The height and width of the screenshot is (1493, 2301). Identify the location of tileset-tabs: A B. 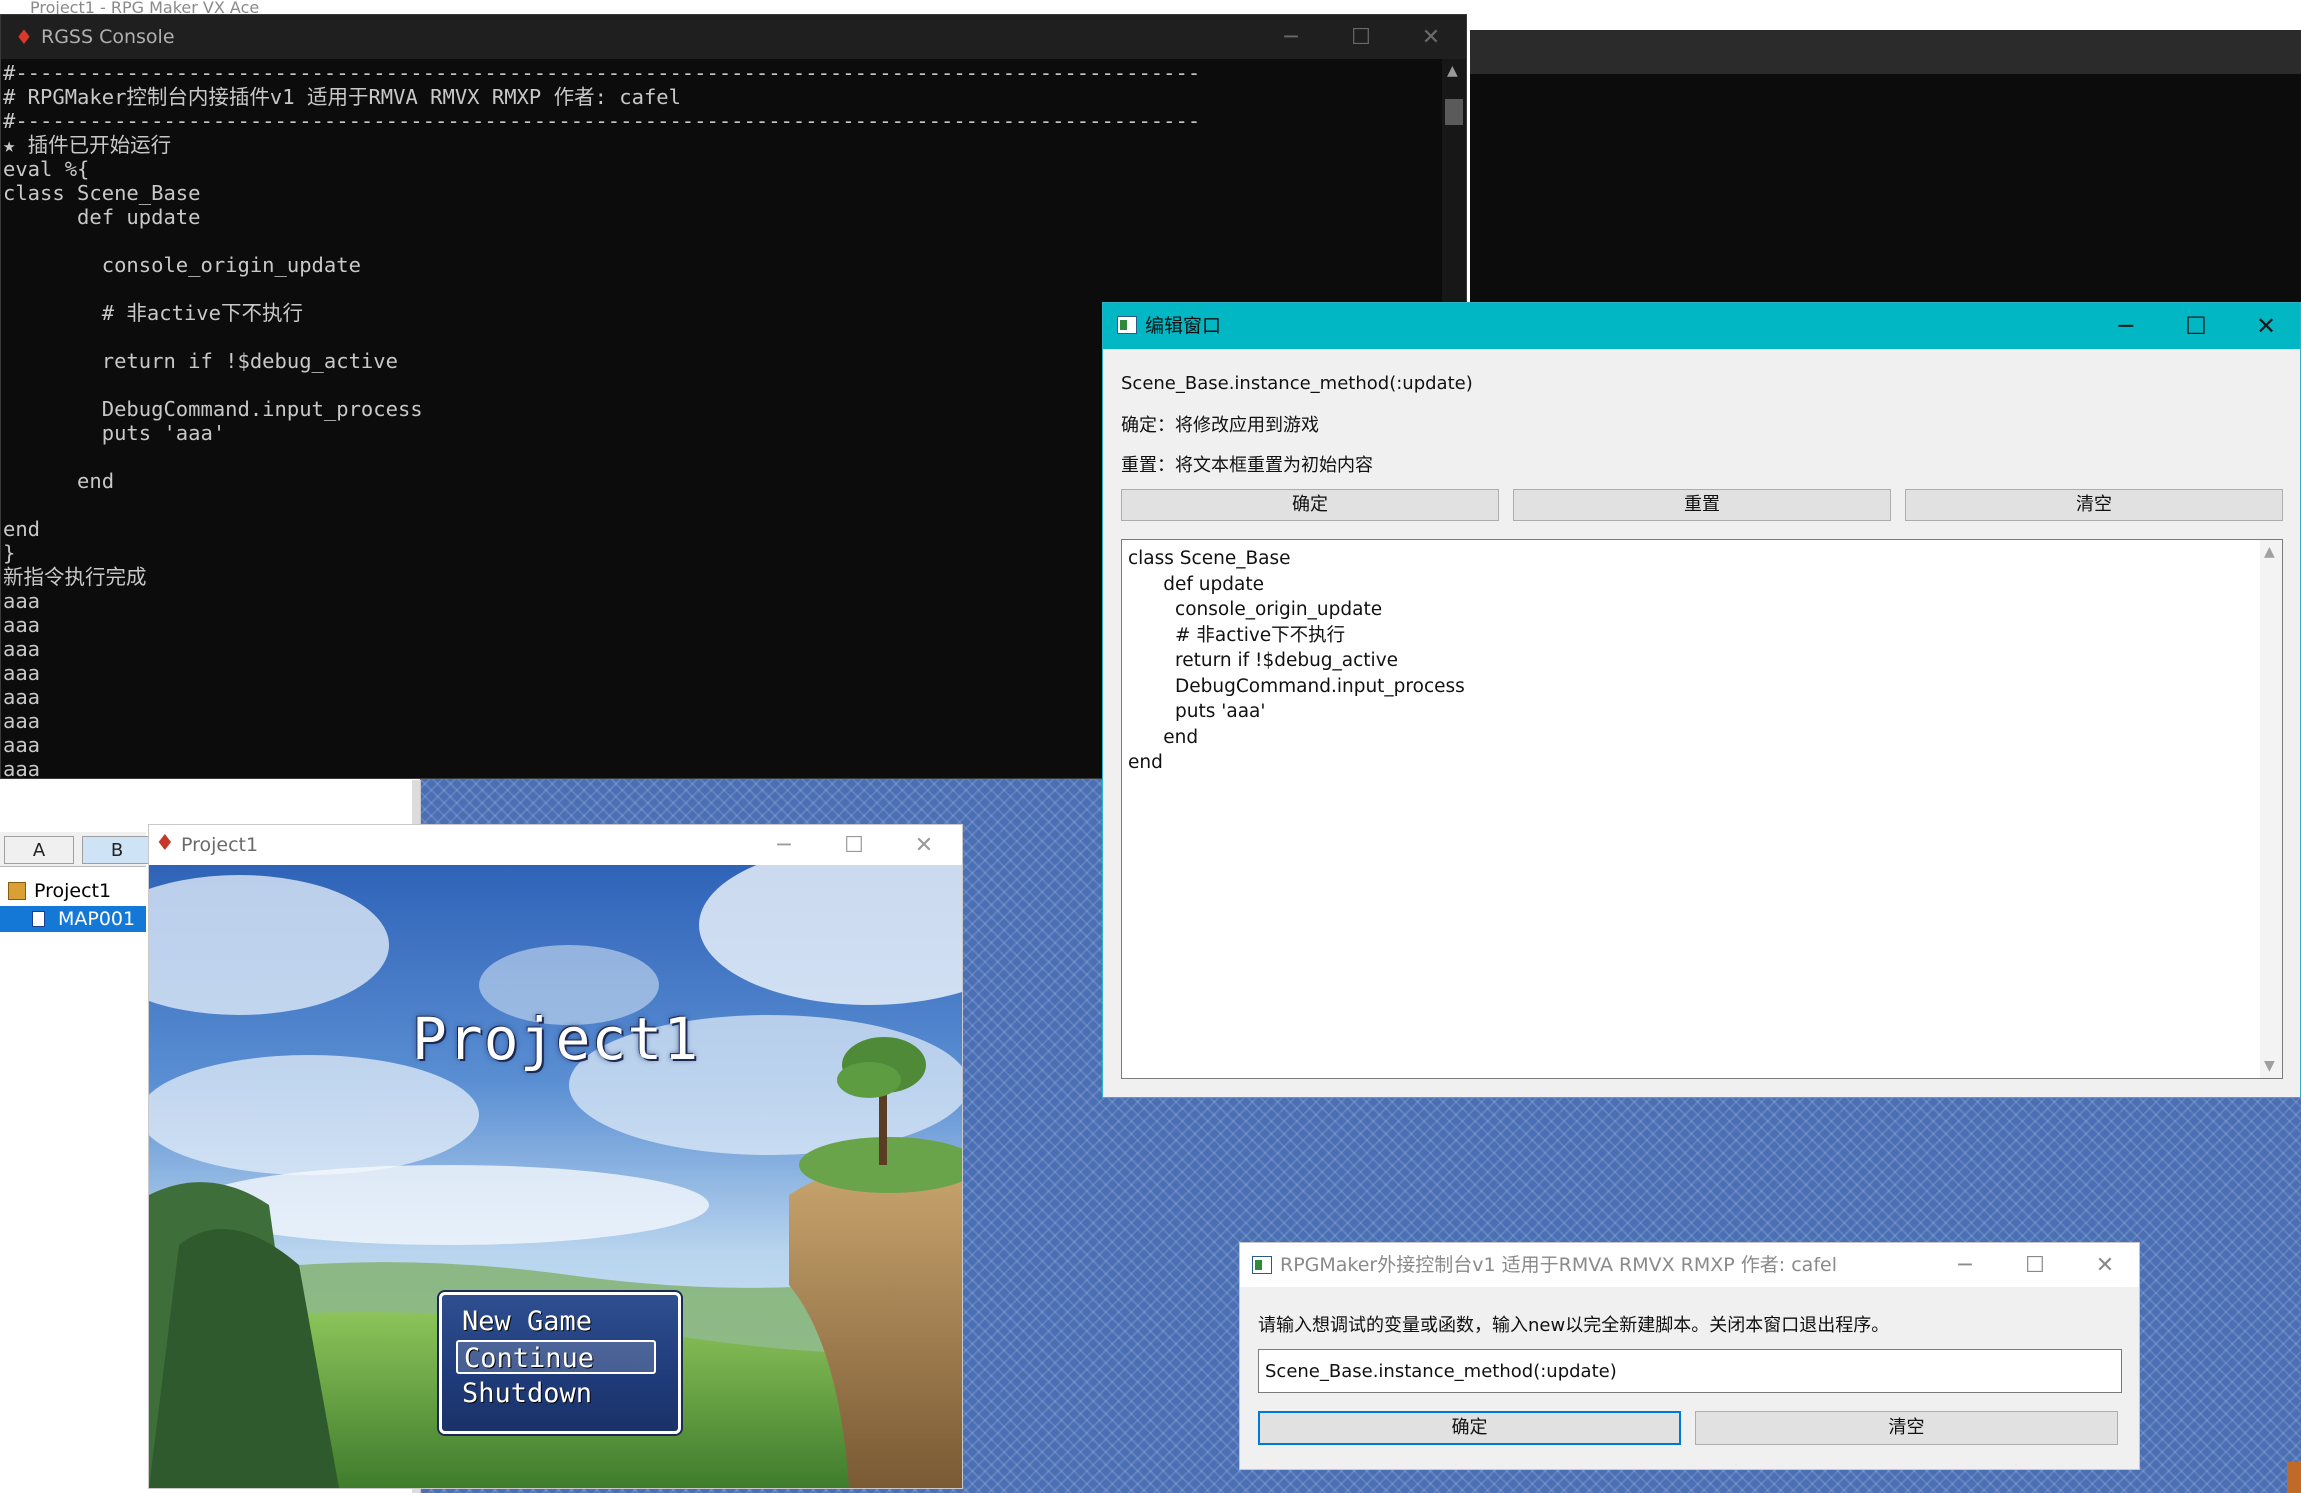
(76, 849).